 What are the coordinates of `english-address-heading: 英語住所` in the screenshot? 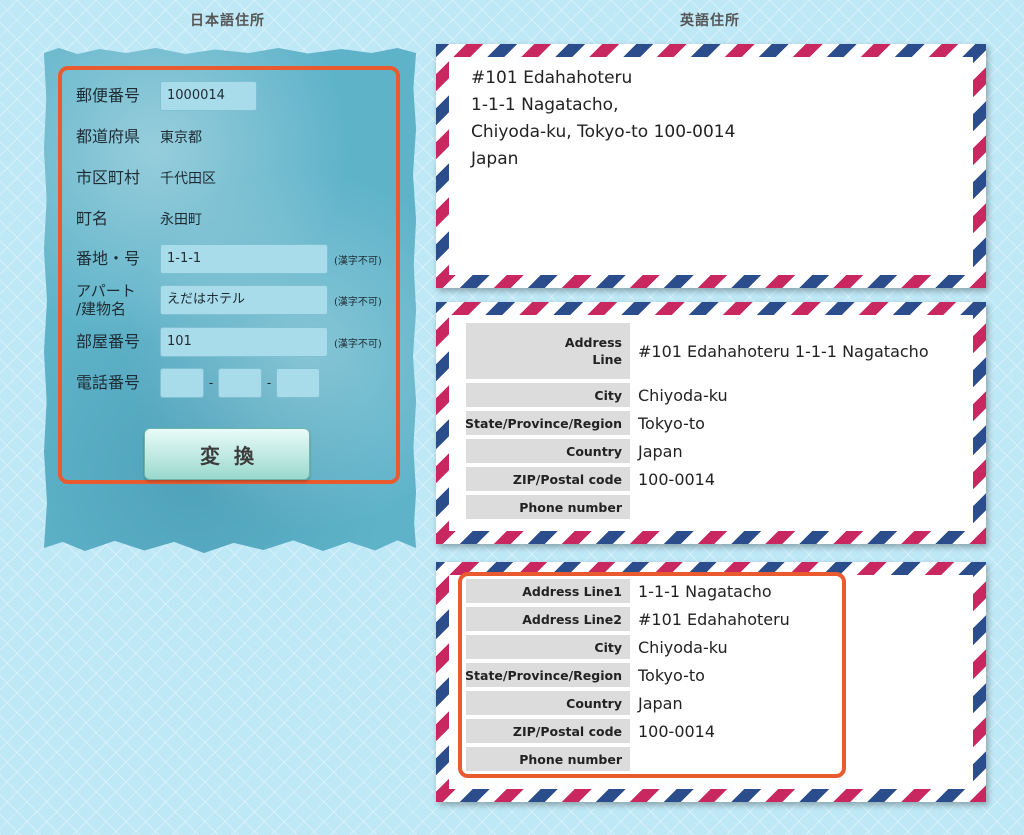 It's located at (710, 21).